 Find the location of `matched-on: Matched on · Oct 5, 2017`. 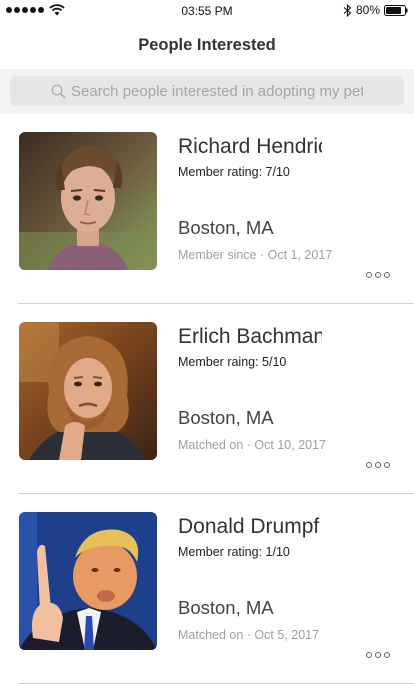

matched-on: Matched on · Oct 5, 2017 is located at coordinates (249, 635).